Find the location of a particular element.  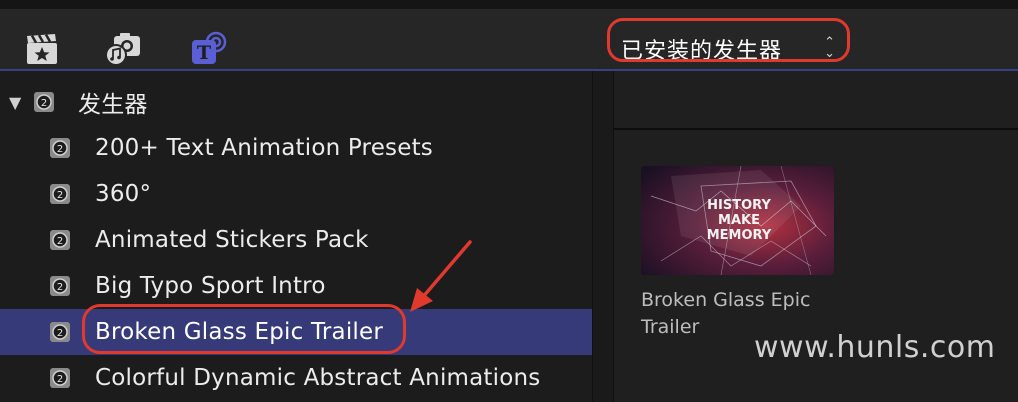

sidebar-item-big-typo-sport-intro: 2 Big Typo Sport Intro is located at coordinates (296, 286).